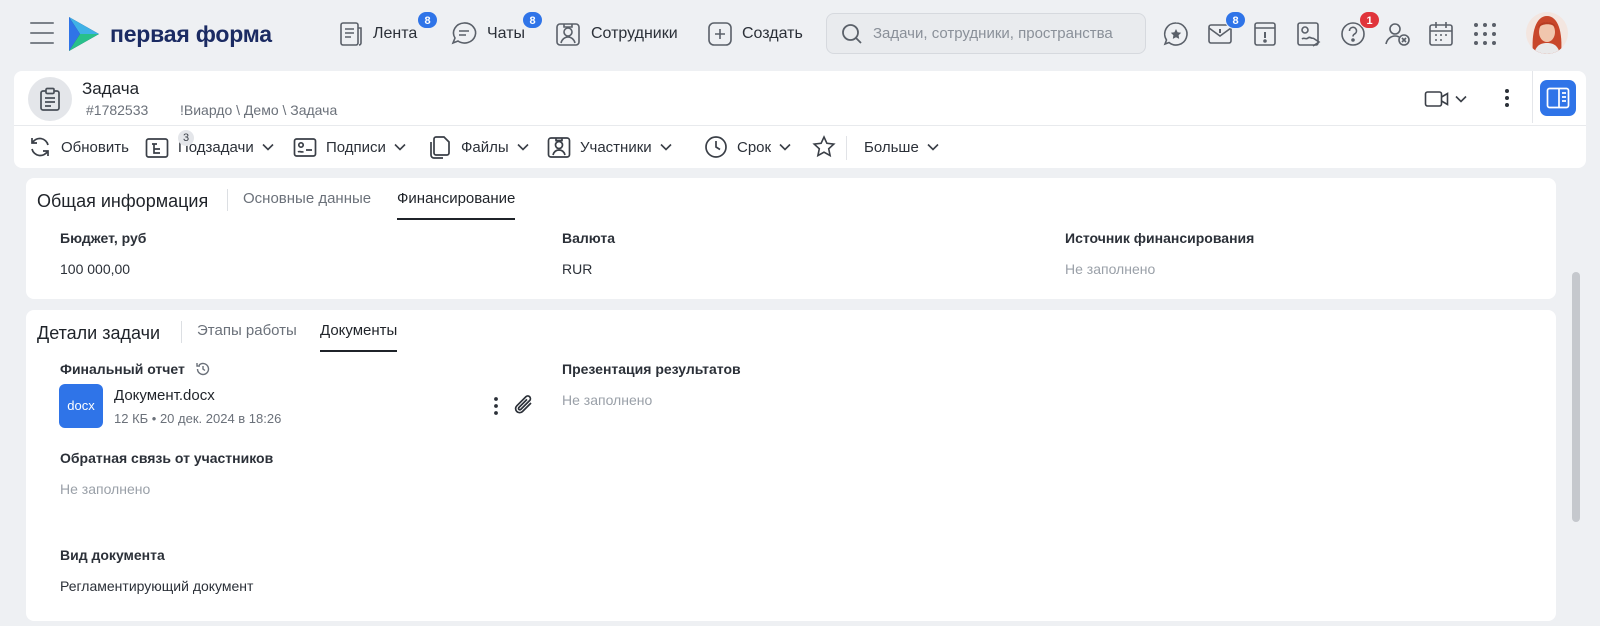  What do you see at coordinates (456, 205) in the screenshot?
I see `tab-financing: Финансирование` at bounding box center [456, 205].